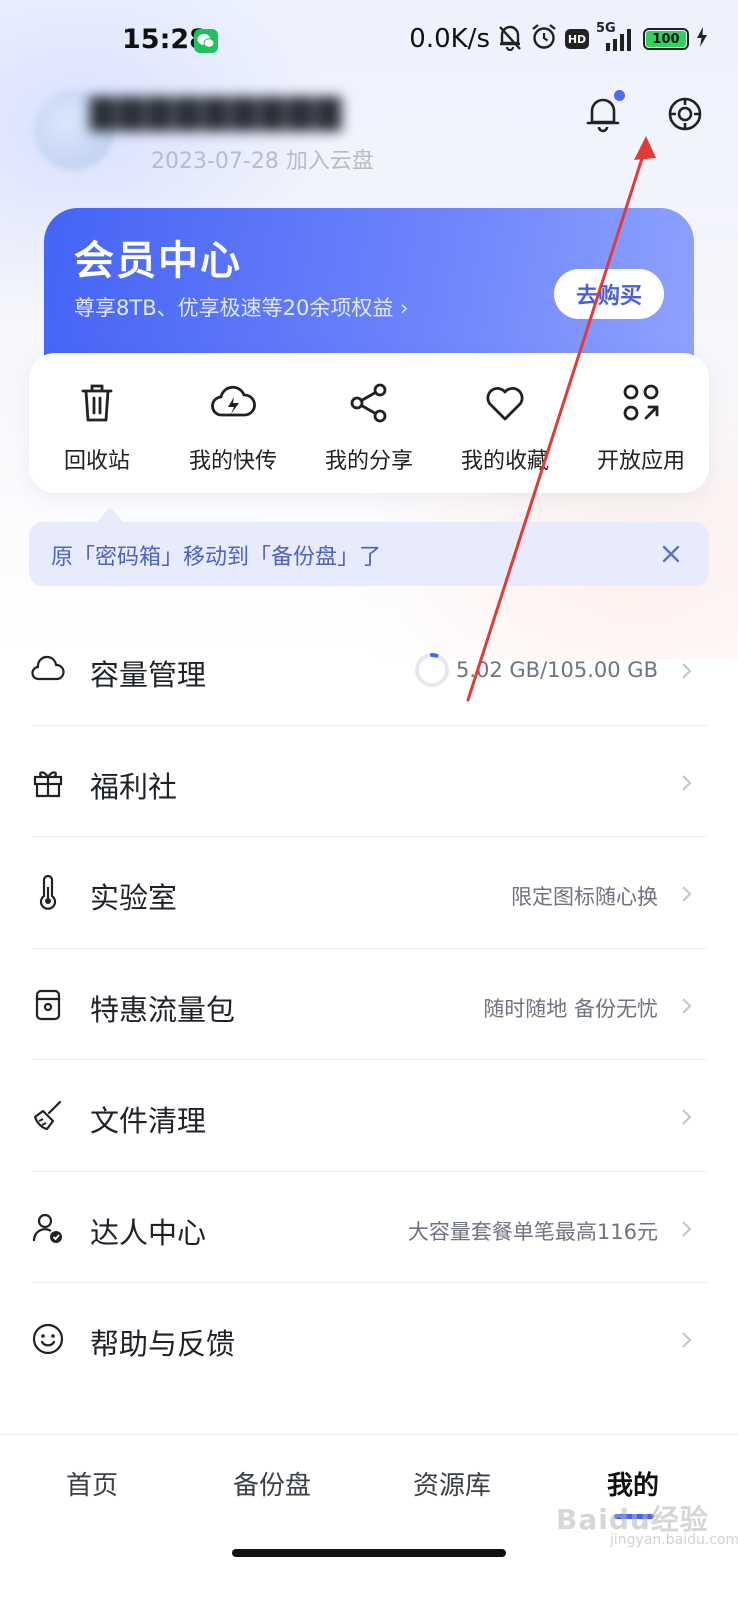 The image size is (738, 1600). I want to click on notice-banner: 原「密码箱」移动到「备份盘」了, so click(369, 554).